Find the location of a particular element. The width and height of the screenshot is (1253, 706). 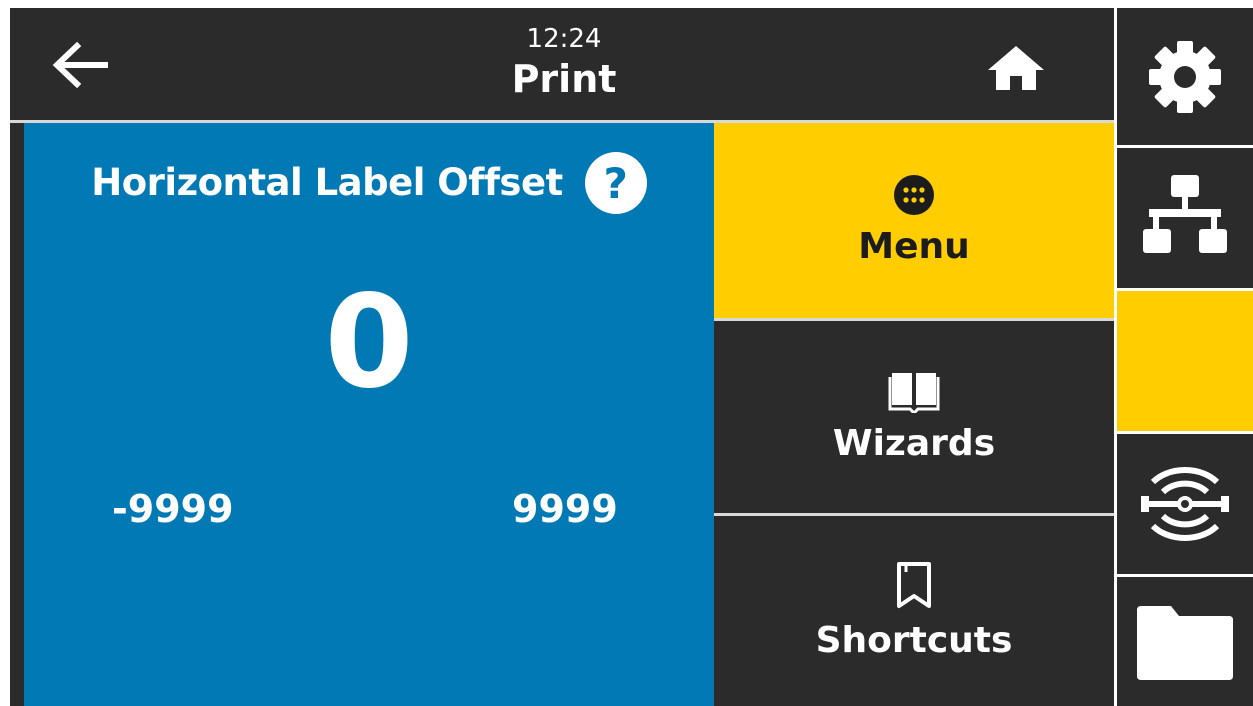

home-button is located at coordinates (1016, 68).